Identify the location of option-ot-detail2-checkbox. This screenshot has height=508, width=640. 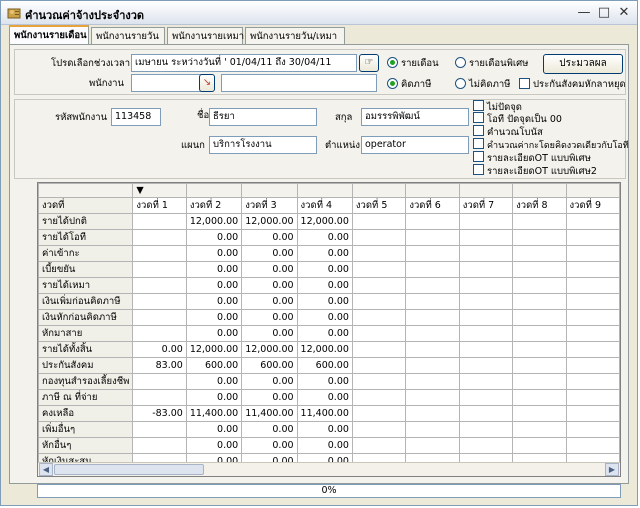
(478, 169).